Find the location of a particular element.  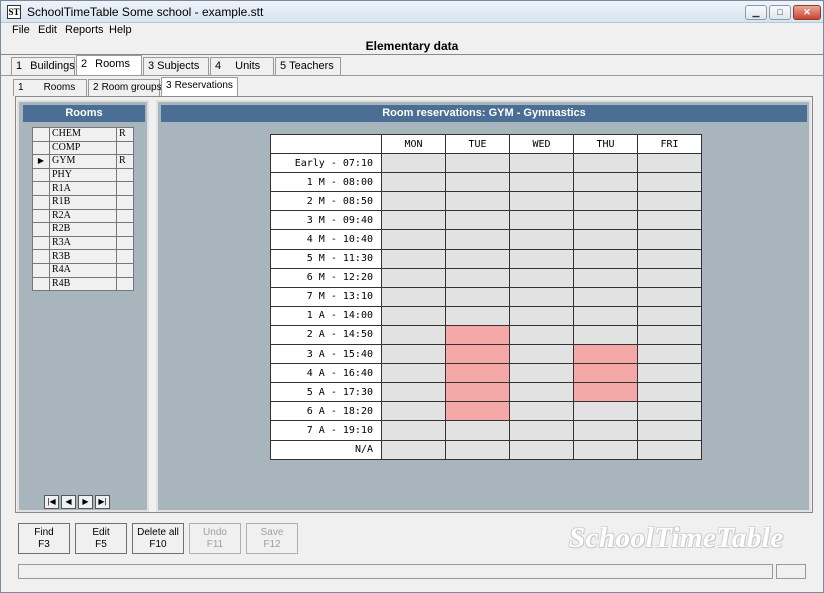

save-button: Save F12 is located at coordinates (272, 538).